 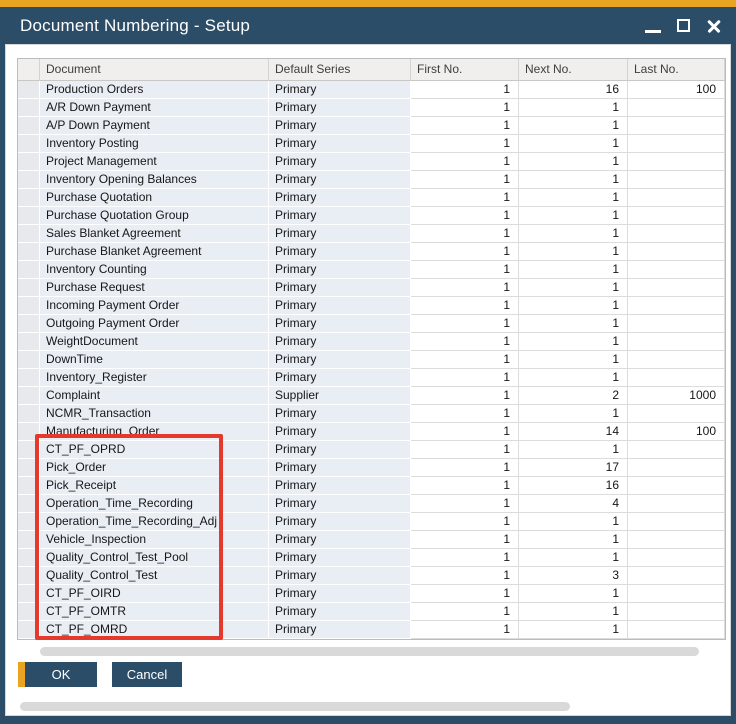 What do you see at coordinates (371, 378) in the screenshot?
I see `table-row: Inventory_Register Primary 1 1` at bounding box center [371, 378].